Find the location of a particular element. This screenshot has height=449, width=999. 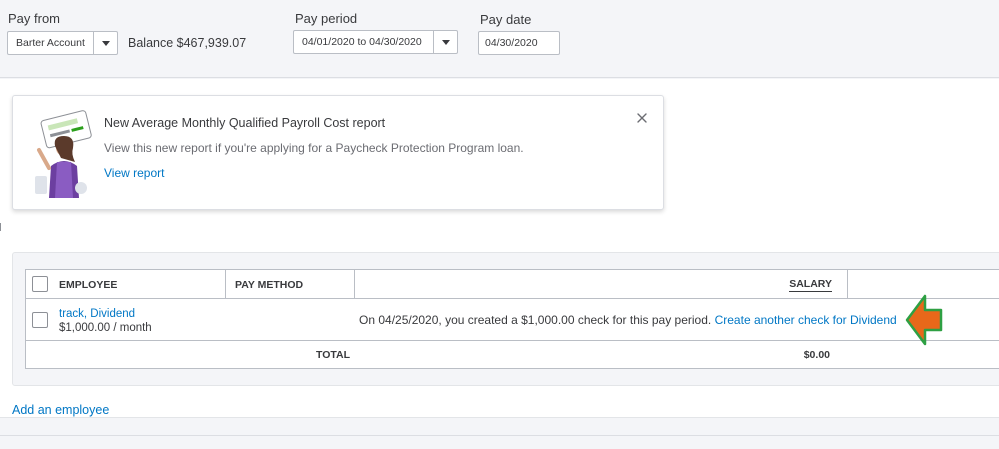

employee-rate: $1,000.00 / month is located at coordinates (105, 328).